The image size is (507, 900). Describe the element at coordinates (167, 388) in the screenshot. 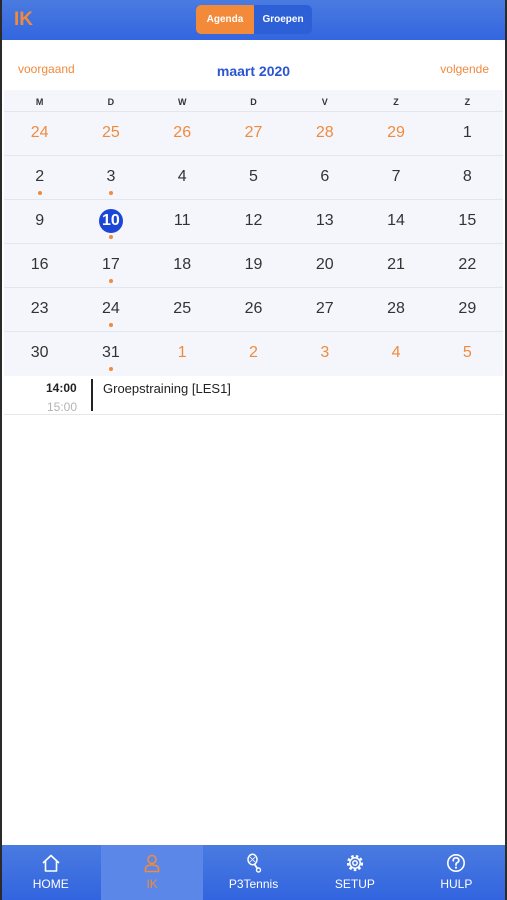

I see `event-title: Groepstraining [LES1]` at that location.